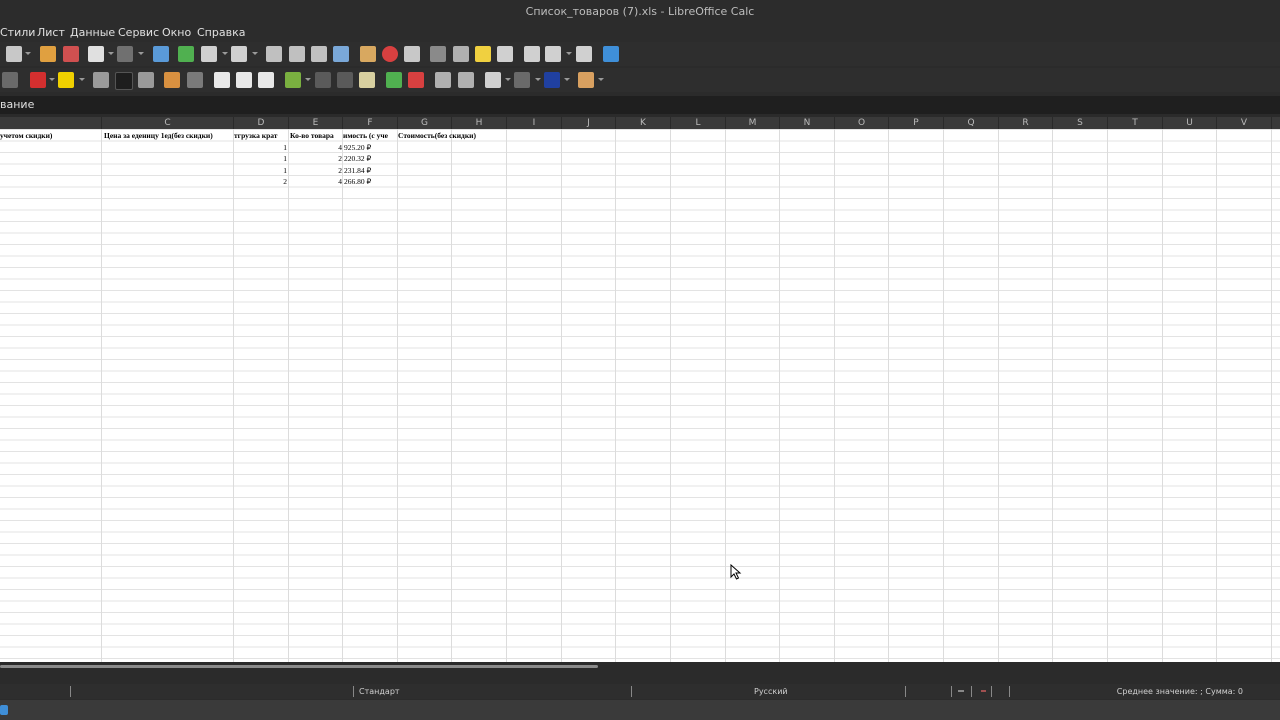  Describe the element at coordinates (1244, 123) in the screenshot. I see `column-header-v: V` at that location.